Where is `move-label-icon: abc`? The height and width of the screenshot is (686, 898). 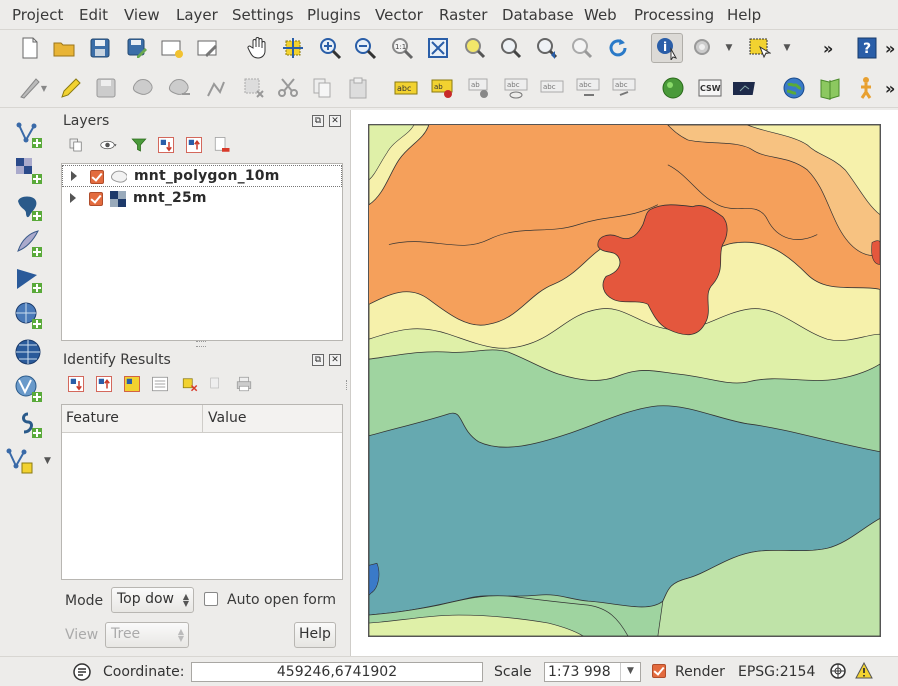
move-label-icon: abc is located at coordinates (552, 88).